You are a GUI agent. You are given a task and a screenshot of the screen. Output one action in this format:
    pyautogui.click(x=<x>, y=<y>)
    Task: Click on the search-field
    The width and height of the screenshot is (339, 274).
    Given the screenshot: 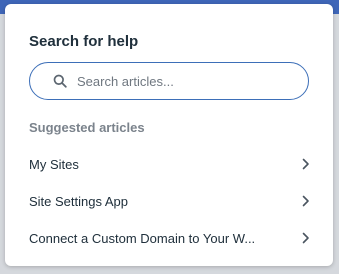 What is the action you would take?
    pyautogui.click(x=169, y=81)
    